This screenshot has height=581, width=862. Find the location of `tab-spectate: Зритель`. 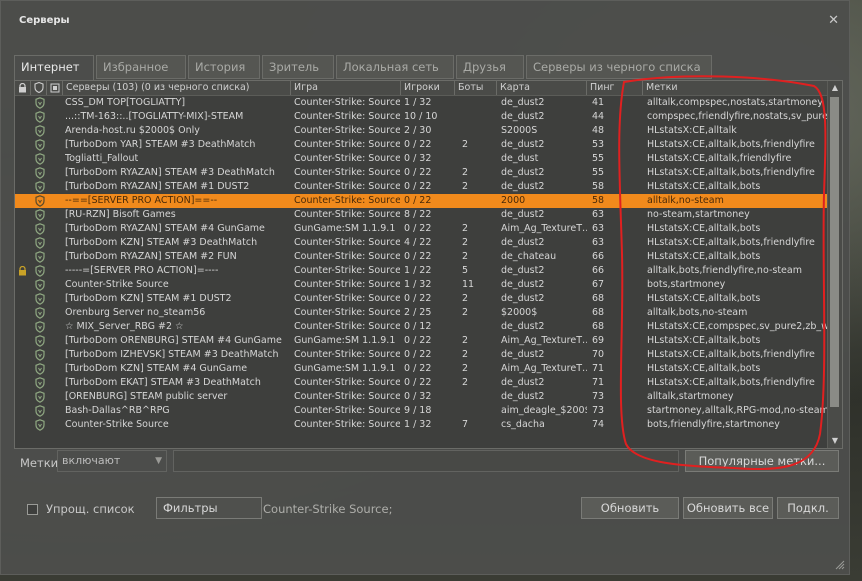

tab-spectate: Зритель is located at coordinates (298, 67).